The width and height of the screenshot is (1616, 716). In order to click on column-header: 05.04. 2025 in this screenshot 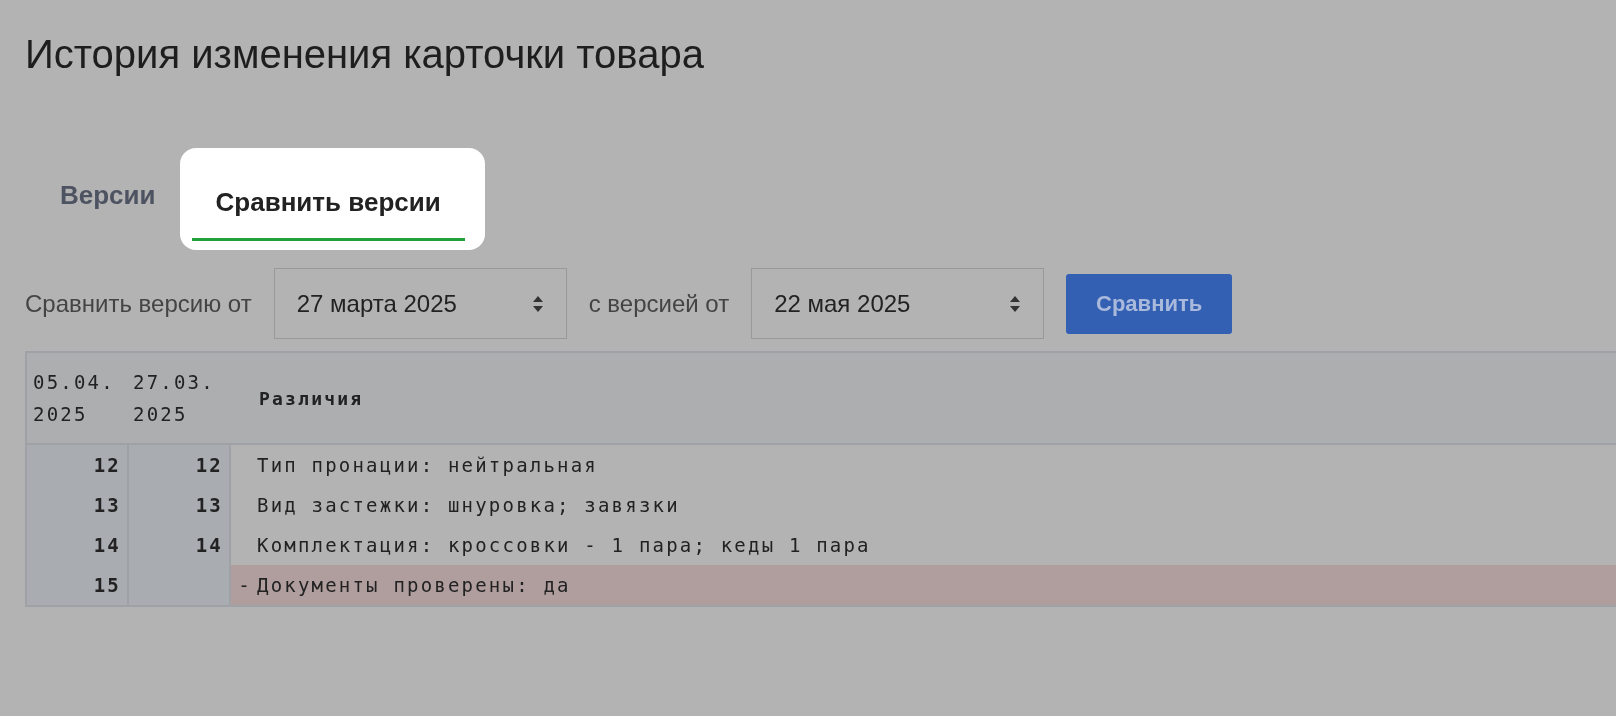, I will do `click(74, 398)`.